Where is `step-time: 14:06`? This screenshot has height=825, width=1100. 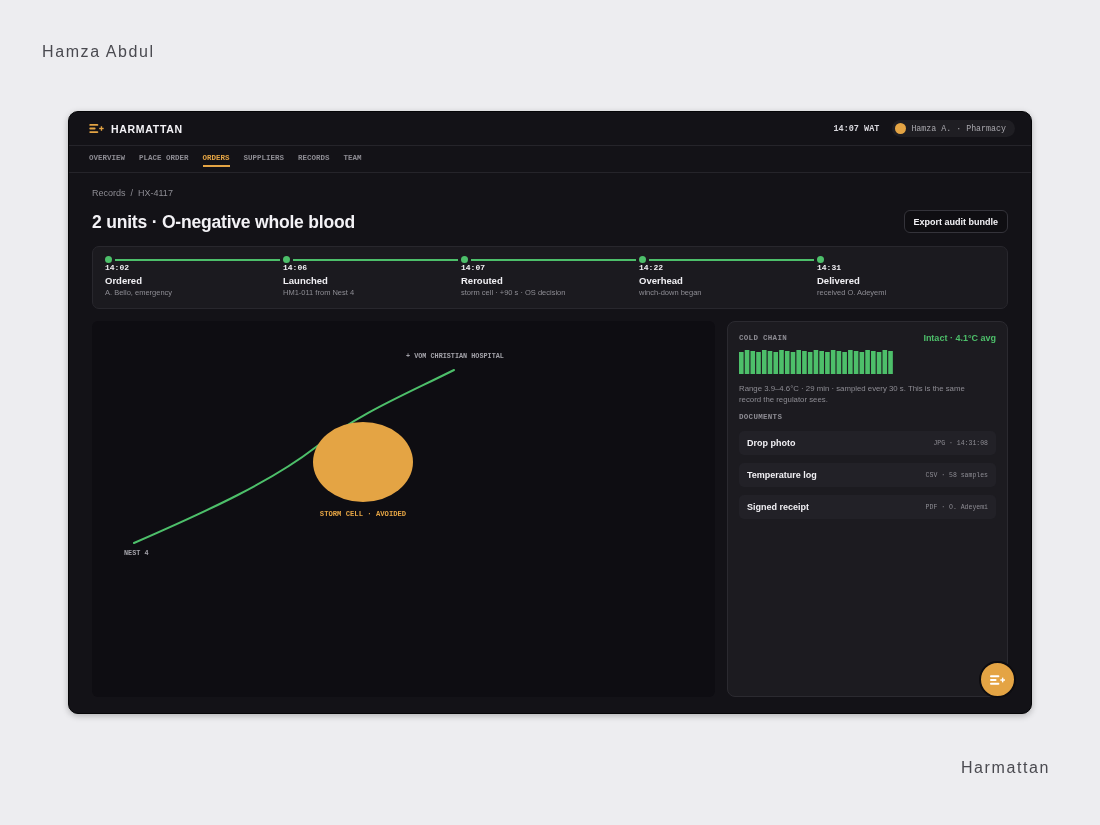
step-time: 14:06 is located at coordinates (295, 268).